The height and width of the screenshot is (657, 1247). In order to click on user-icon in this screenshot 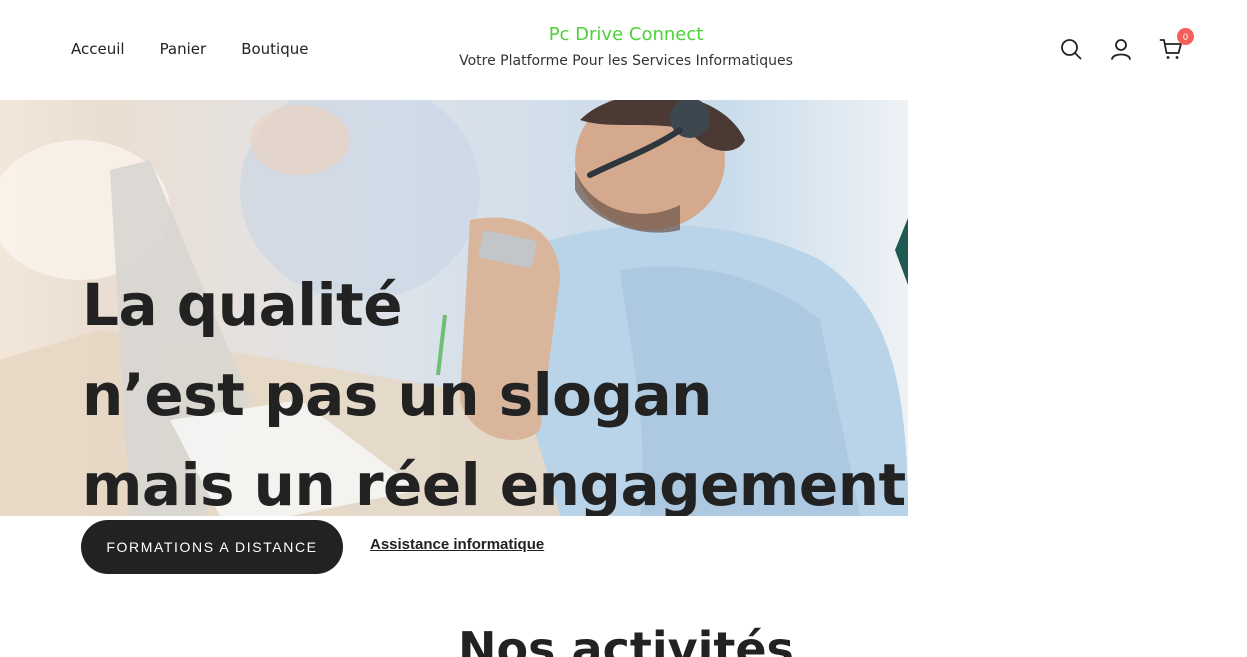, I will do `click(1121, 49)`.